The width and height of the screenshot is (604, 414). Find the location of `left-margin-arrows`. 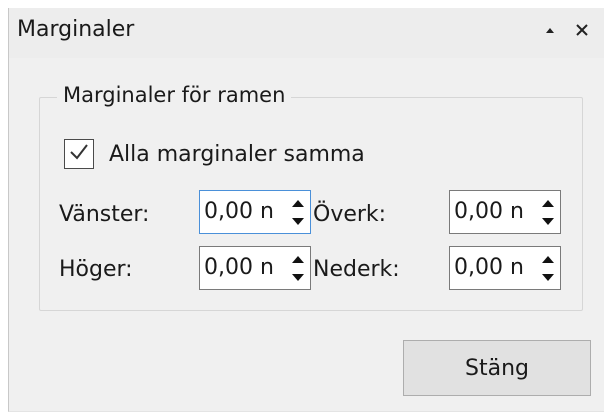

left-margin-arrows is located at coordinates (298, 212).